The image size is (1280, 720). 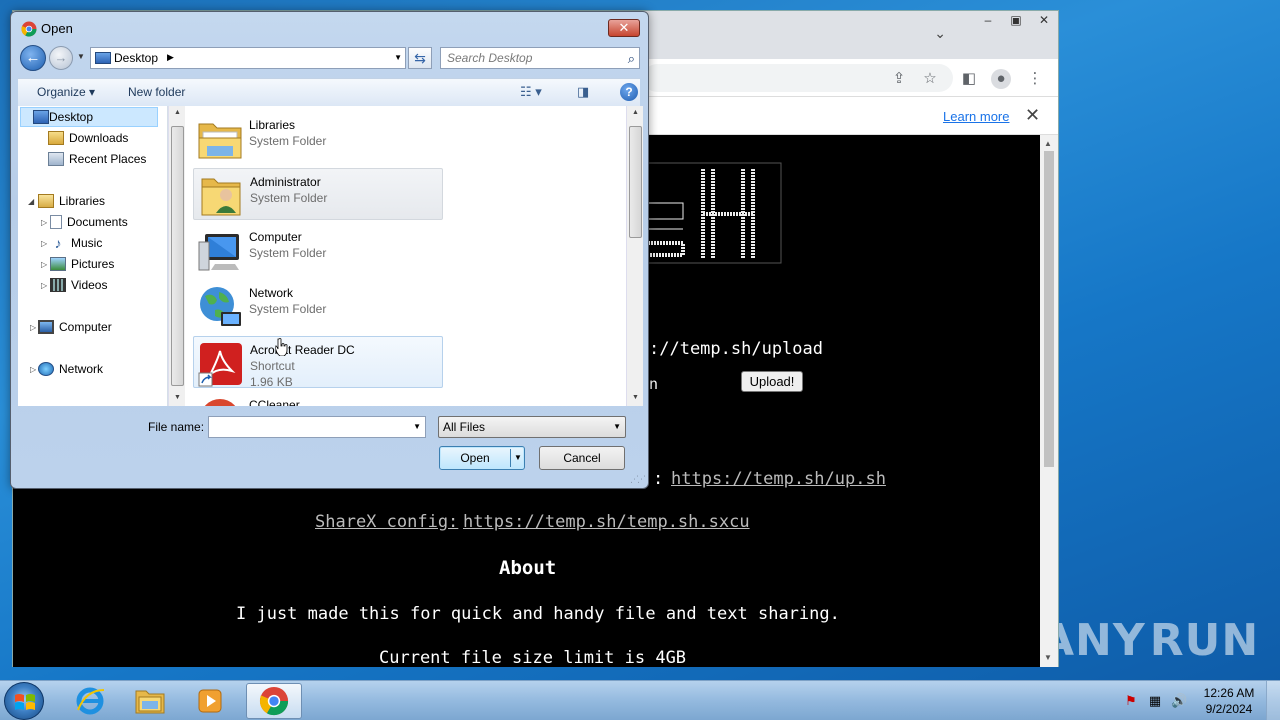 I want to click on music-note-icon: ♪, so click(x=58, y=243).